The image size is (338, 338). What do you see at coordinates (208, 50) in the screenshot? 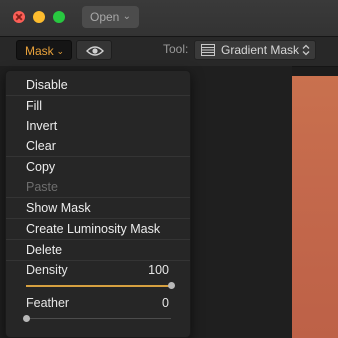
I see `gradient-mask-icon` at bounding box center [208, 50].